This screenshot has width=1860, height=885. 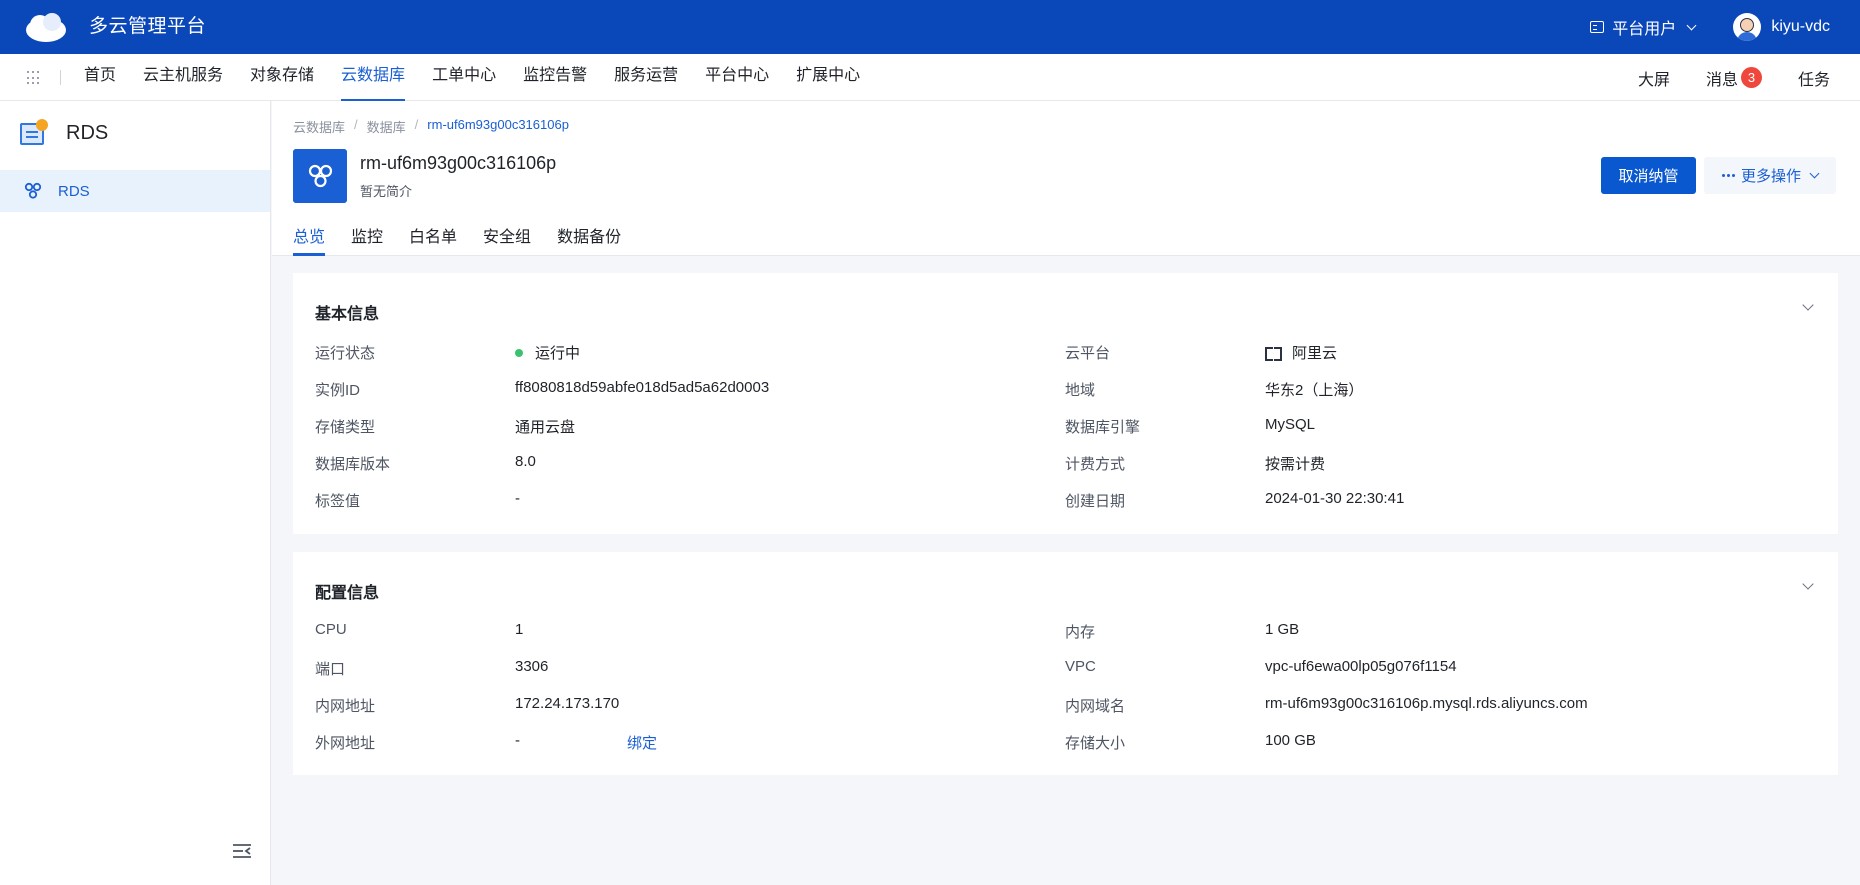 What do you see at coordinates (1314, 390) in the screenshot?
I see `region-value: 华东2（上海）` at bounding box center [1314, 390].